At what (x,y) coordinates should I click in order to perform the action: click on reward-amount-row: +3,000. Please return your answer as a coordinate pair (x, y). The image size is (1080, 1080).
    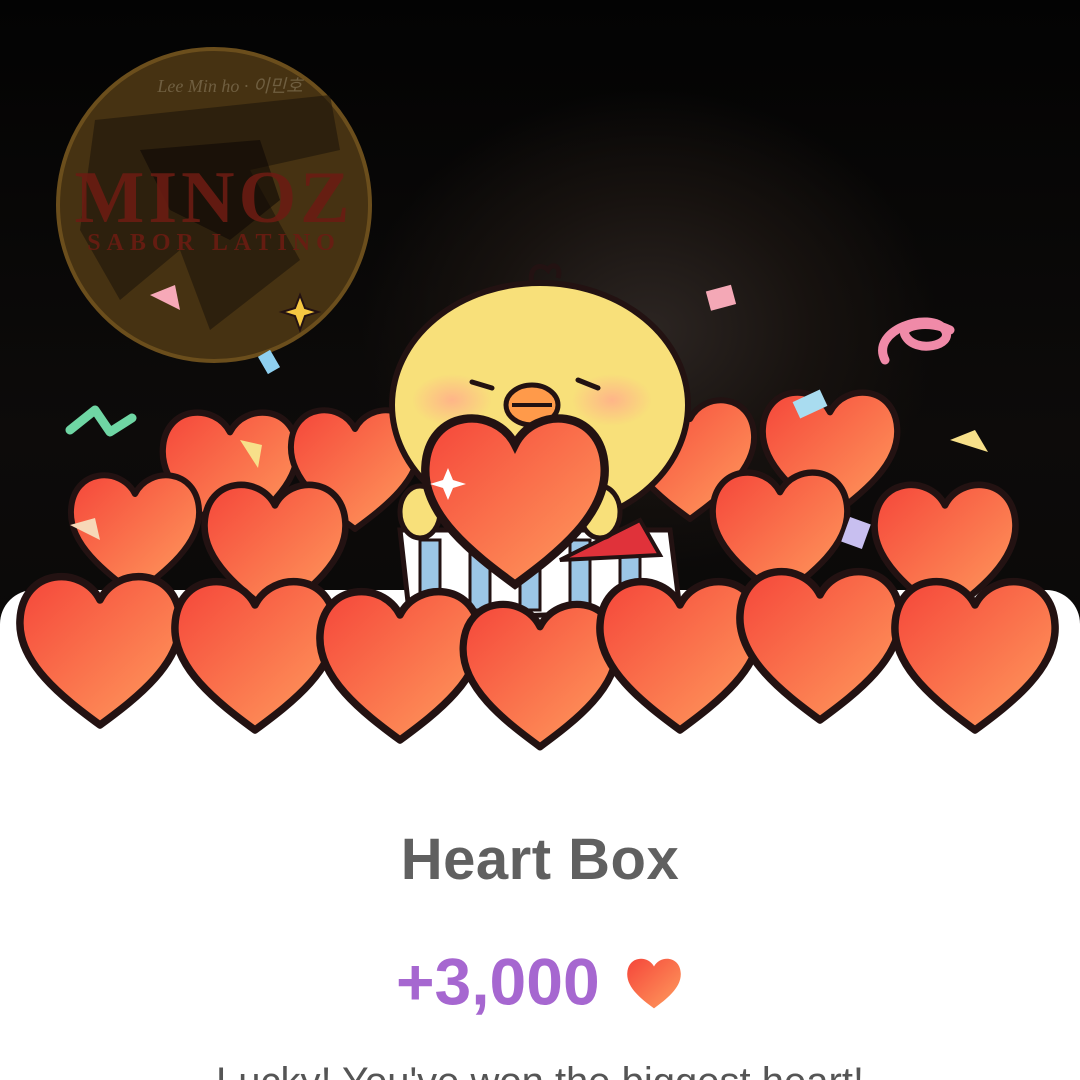
    Looking at the image, I should click on (540, 979).